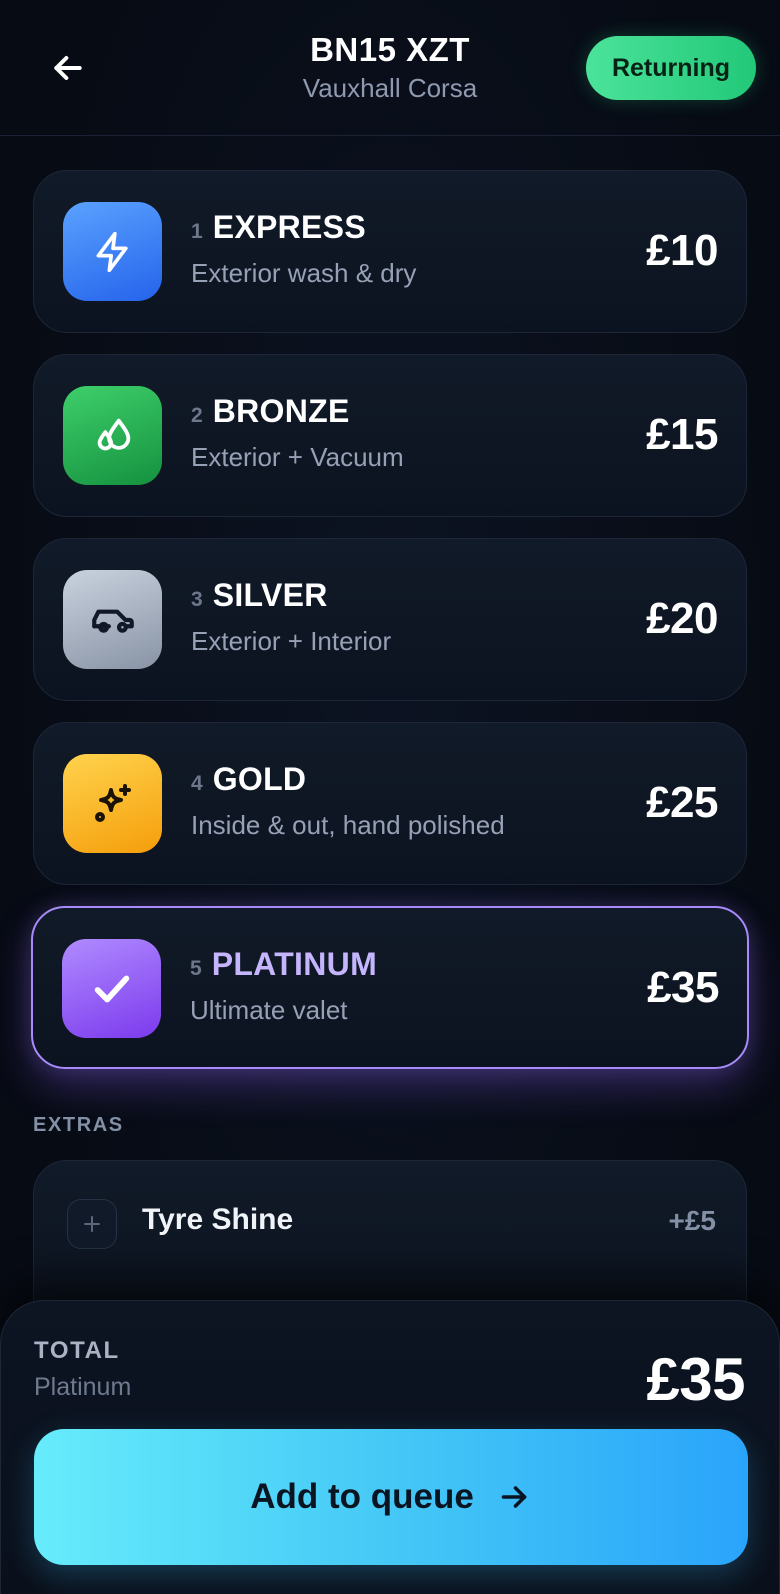  I want to click on package-price: £15, so click(682, 434).